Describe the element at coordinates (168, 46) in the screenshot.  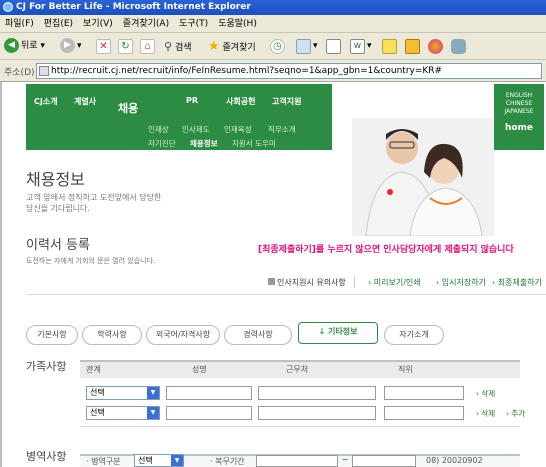
I see `search-icon: ⚲` at that location.